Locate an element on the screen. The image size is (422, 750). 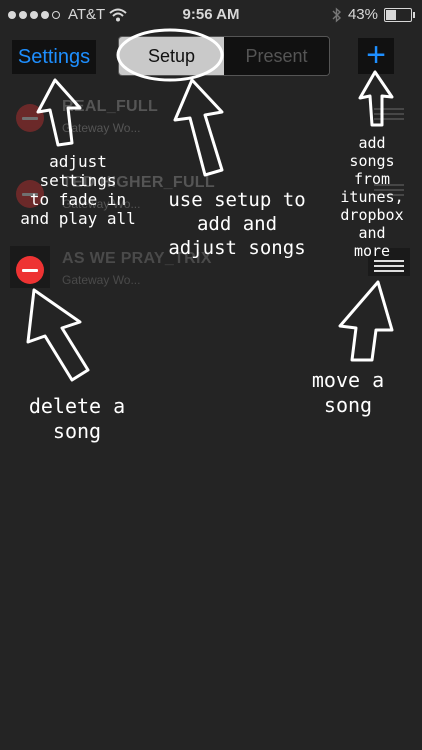
setup-arrow-icon is located at coordinates (198, 127).